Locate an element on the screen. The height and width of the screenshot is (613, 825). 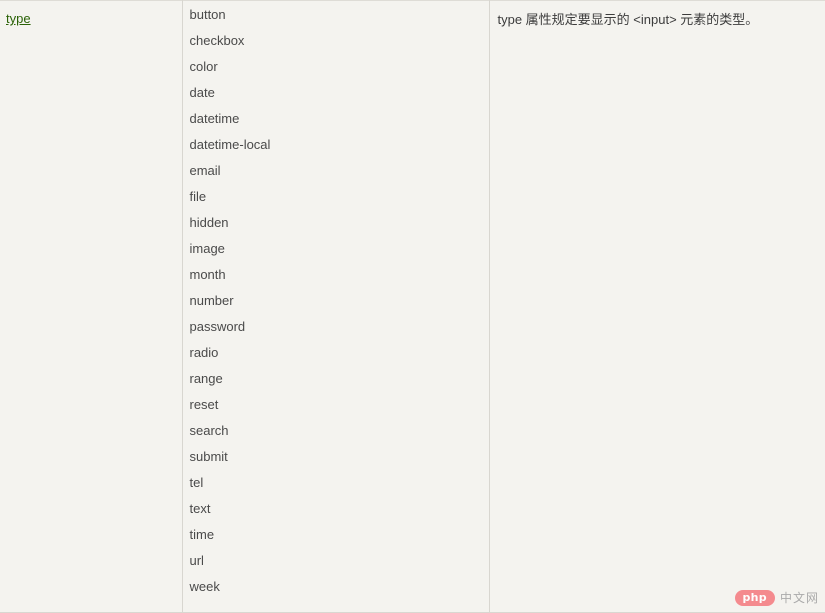
list-item: hidden is located at coordinates (209, 222).